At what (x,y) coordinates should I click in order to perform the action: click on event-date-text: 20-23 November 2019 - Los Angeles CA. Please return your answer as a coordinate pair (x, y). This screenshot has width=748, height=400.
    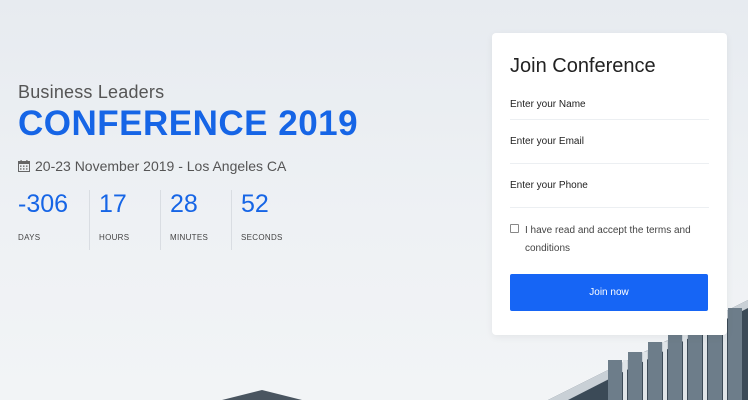
    Looking at the image, I should click on (161, 165).